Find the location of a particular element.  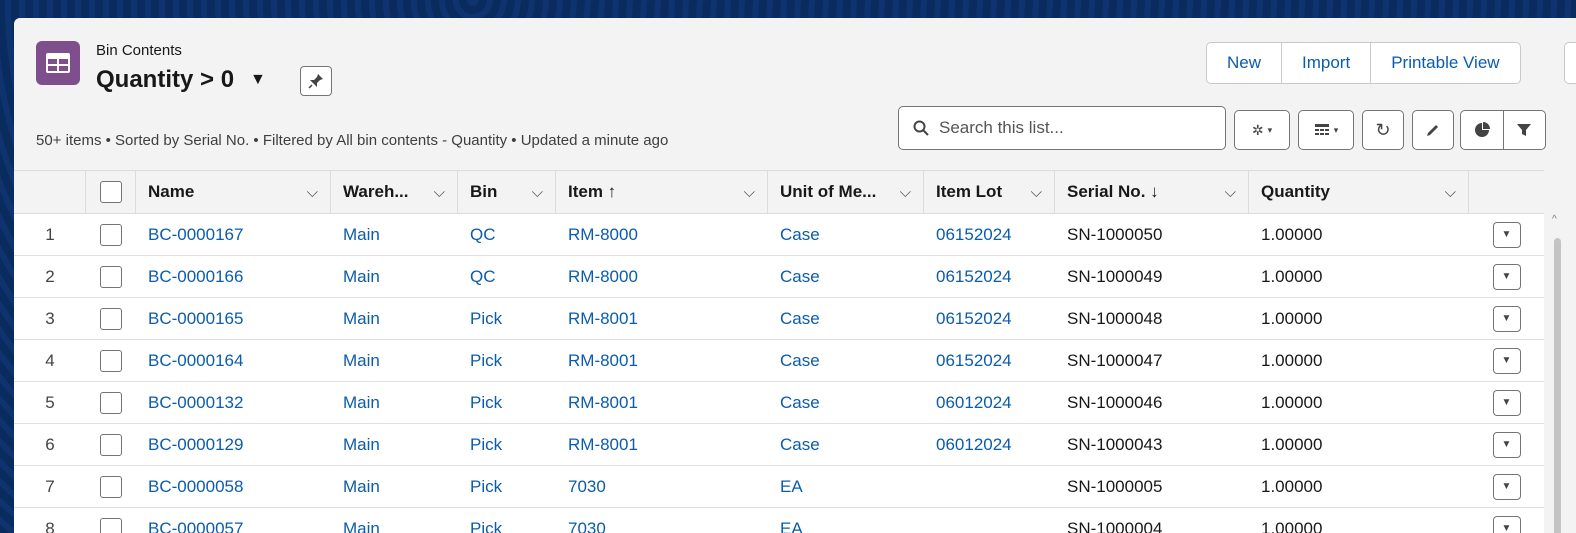

new-button: New is located at coordinates (1245, 63).